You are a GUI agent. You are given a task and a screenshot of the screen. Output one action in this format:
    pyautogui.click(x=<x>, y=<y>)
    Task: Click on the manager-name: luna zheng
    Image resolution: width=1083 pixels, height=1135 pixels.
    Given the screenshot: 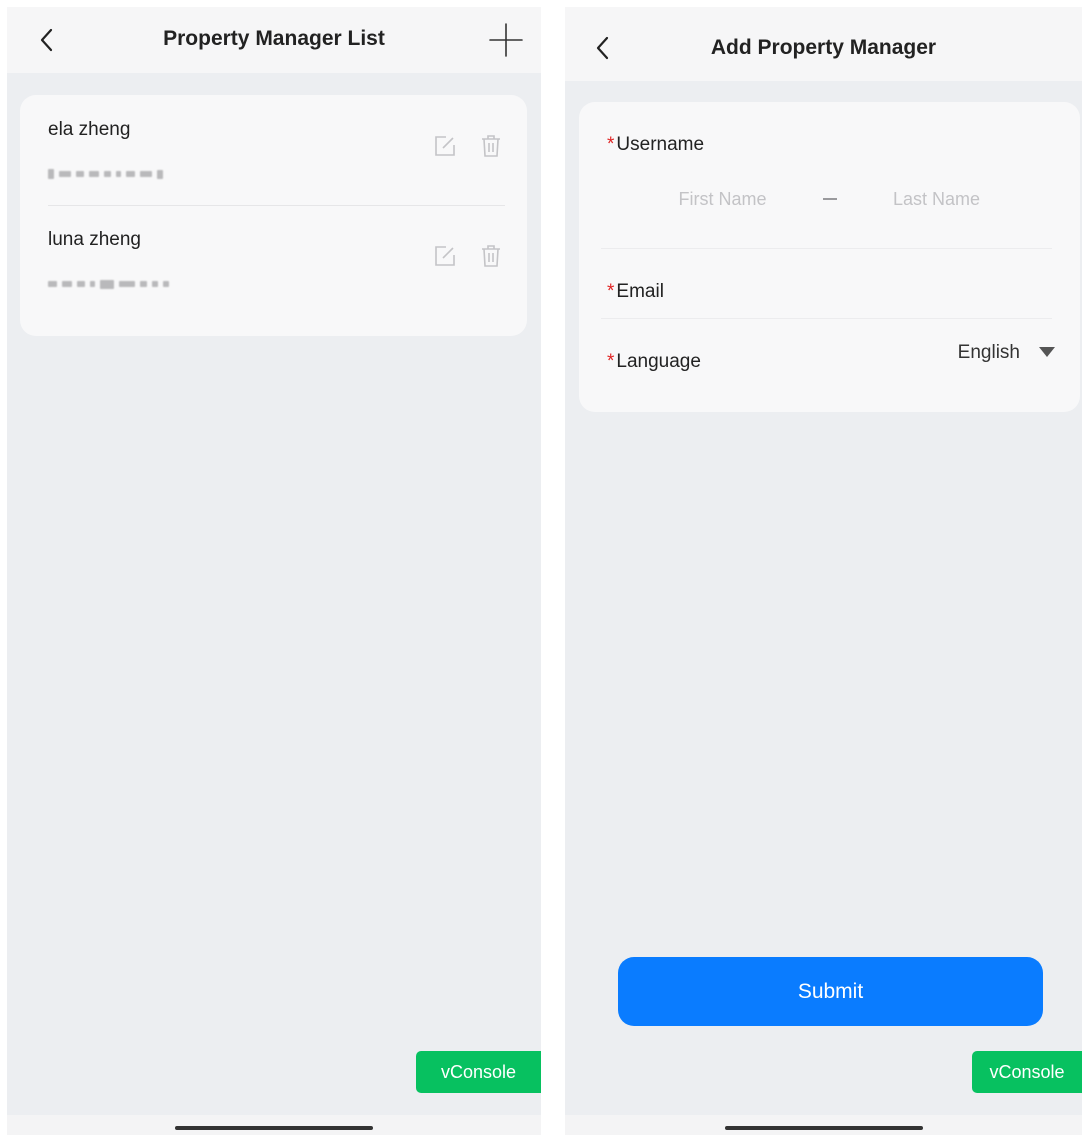 What is the action you would take?
    pyautogui.click(x=94, y=239)
    